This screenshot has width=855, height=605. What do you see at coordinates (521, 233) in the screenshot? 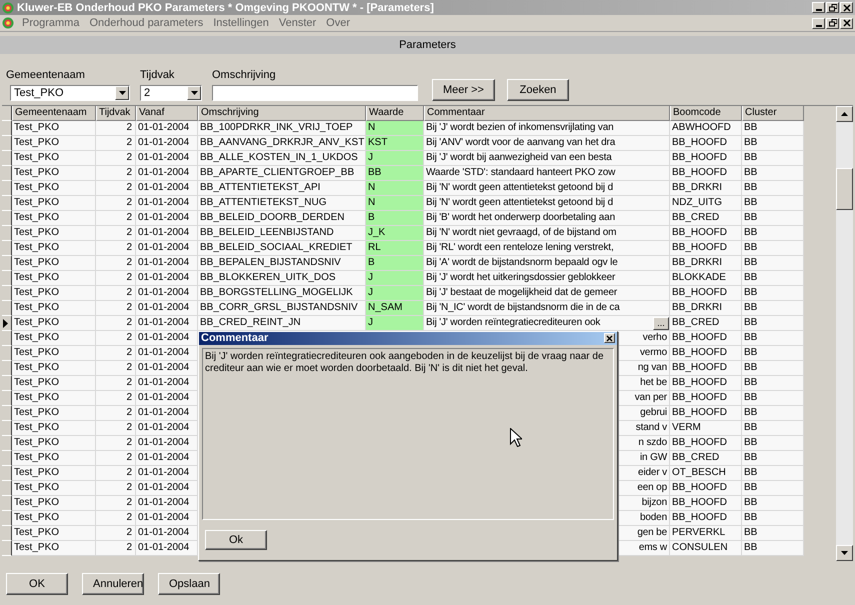
I see `table-cell: Bij 'N' wordt niet gevraagd, of de bijstand om` at bounding box center [521, 233].